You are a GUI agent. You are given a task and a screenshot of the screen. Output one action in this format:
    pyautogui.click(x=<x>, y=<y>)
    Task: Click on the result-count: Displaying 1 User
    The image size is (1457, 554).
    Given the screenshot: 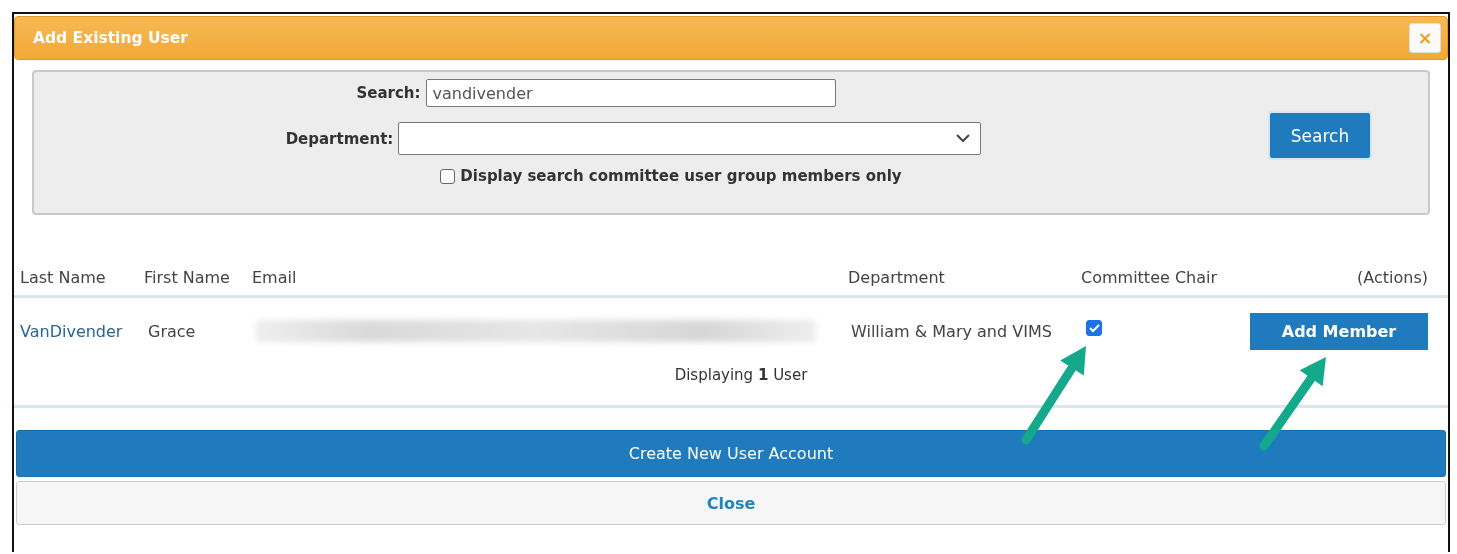 What is the action you would take?
    pyautogui.click(x=741, y=375)
    